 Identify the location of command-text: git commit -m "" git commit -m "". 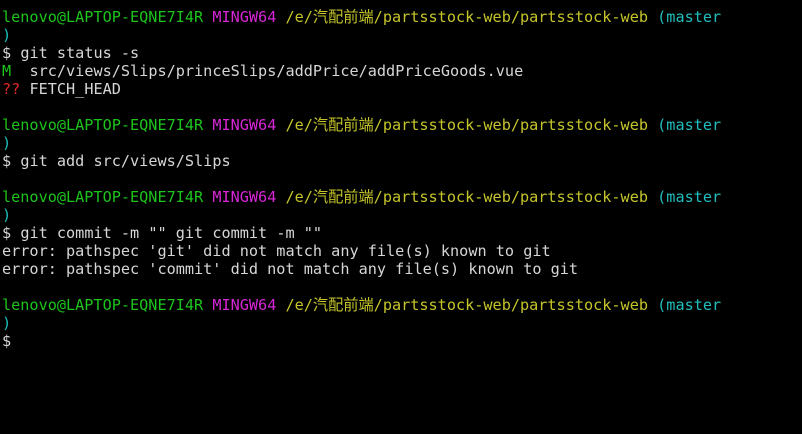
(171, 233).